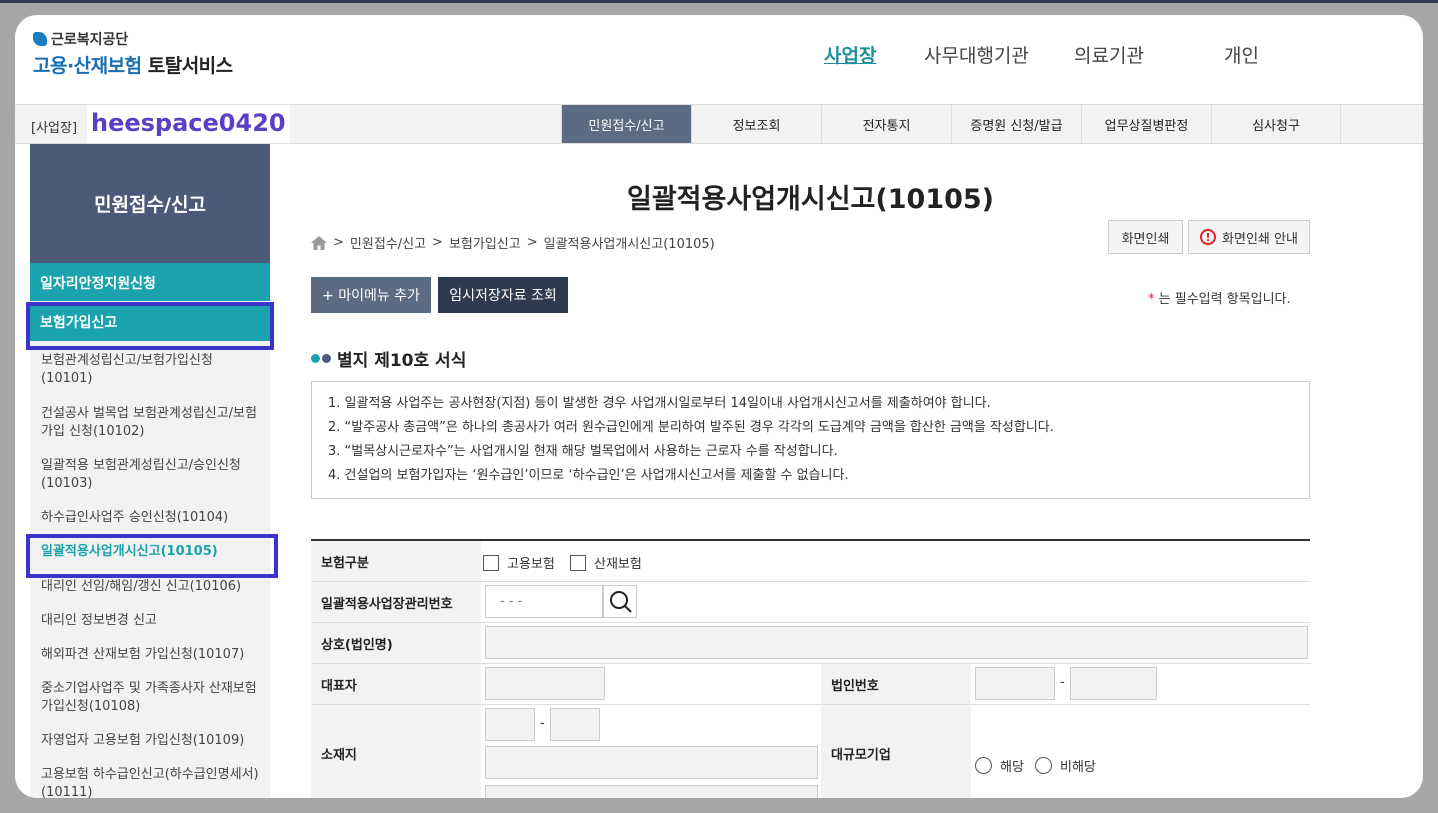  I want to click on bullet-dots-icon, so click(321, 358).